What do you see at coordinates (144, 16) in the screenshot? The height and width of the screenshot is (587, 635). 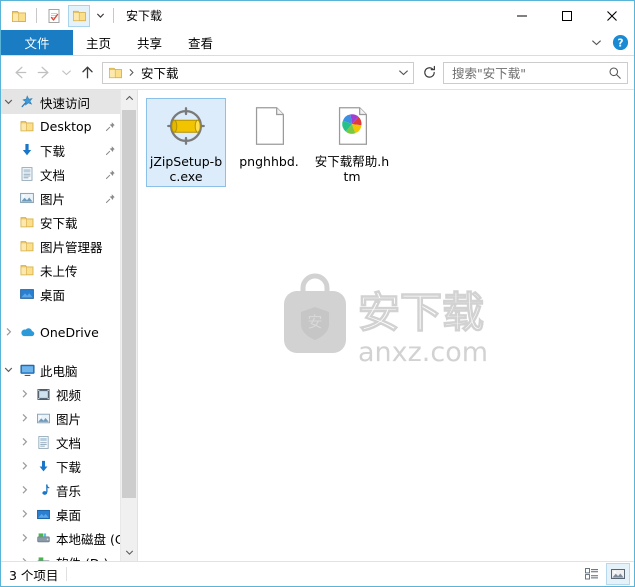 I see `window-title: 安下载` at bounding box center [144, 16].